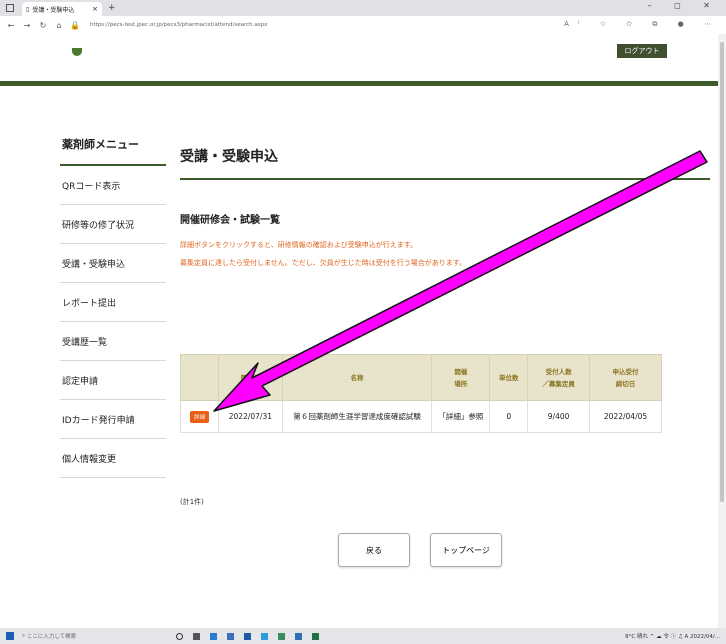 This screenshot has width=726, height=644. Describe the element at coordinates (10, 636) in the screenshot. I see `windows-start-icon` at that location.